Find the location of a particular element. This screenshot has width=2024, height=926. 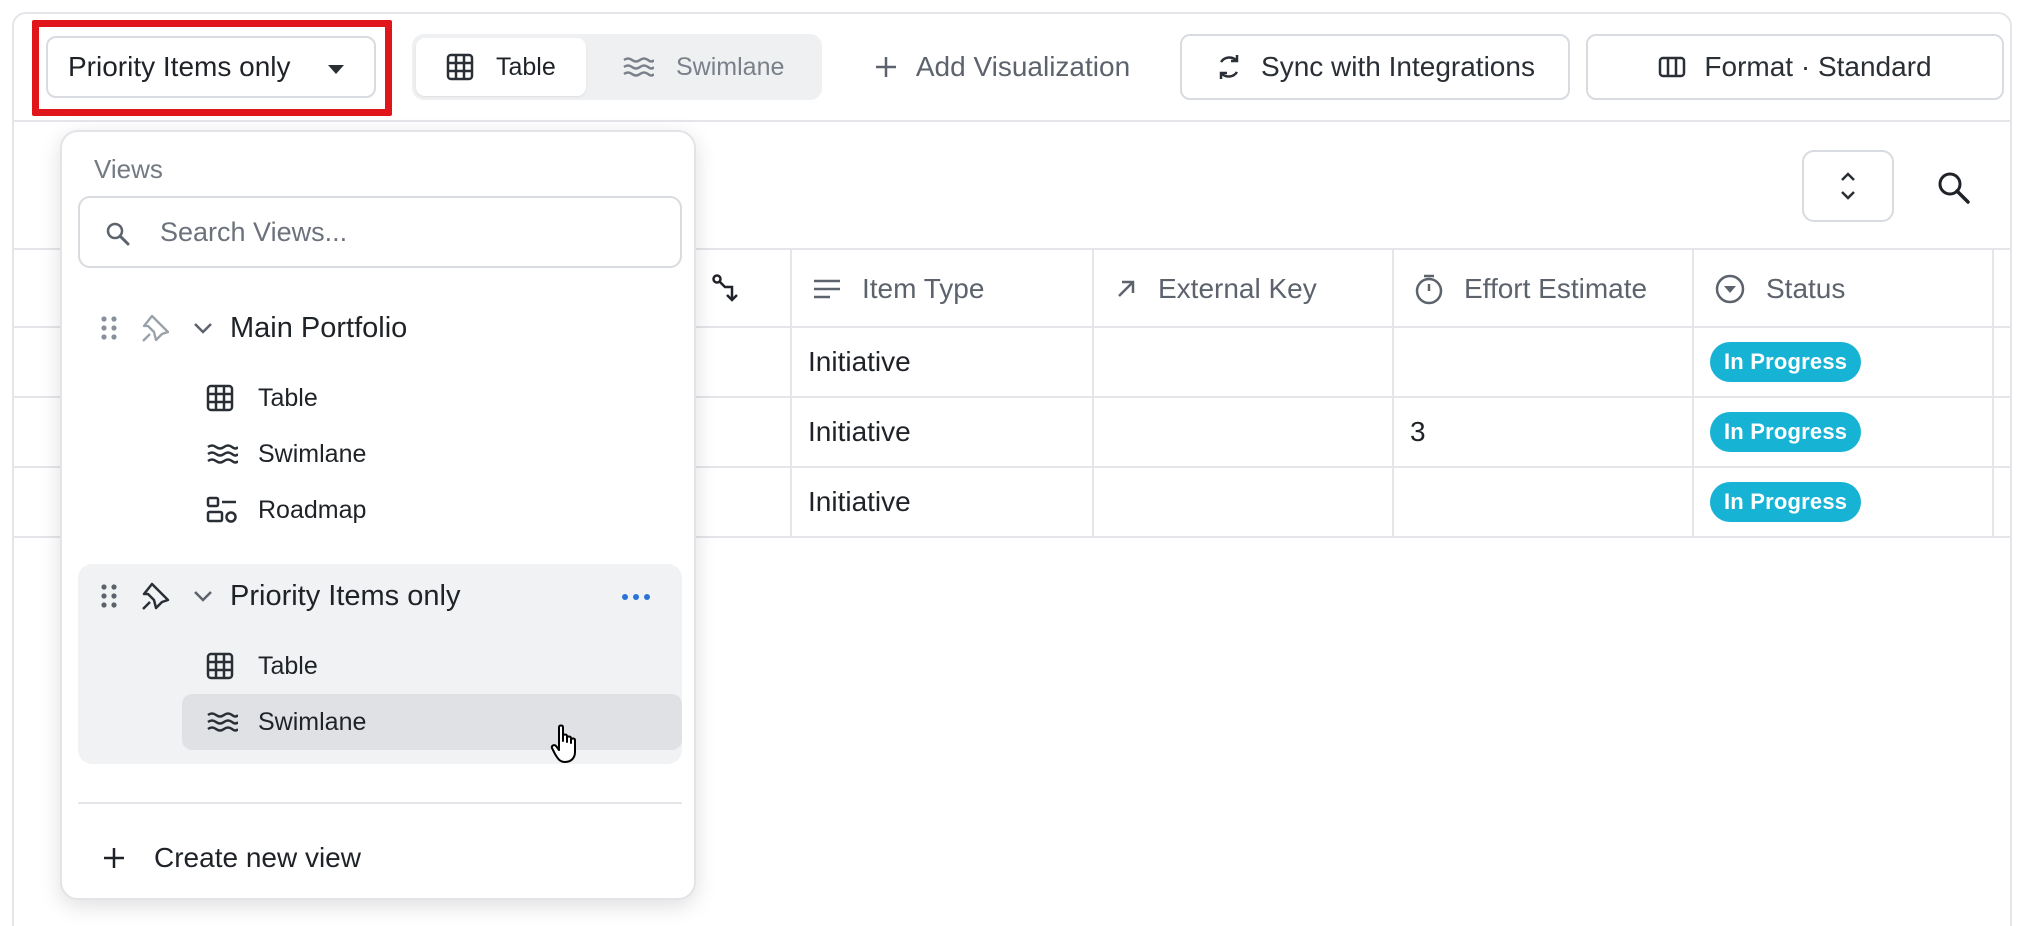

expand-collapse-button is located at coordinates (1848, 186).